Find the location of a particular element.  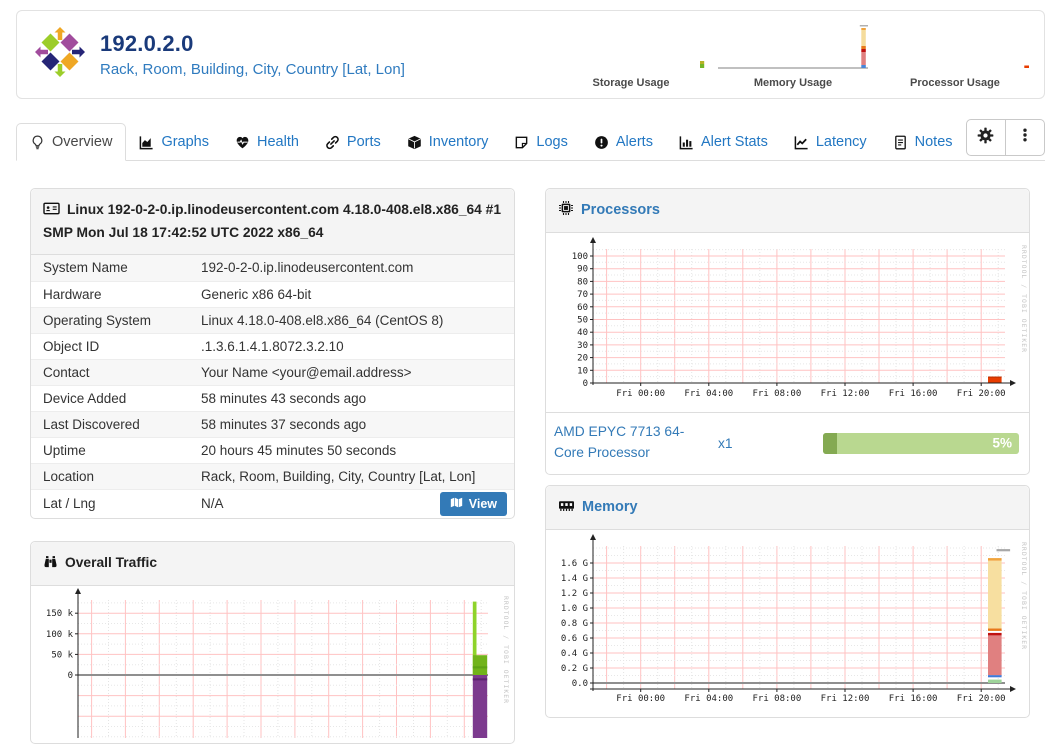

svg-text: 0.8 G is located at coordinates (574, 624).